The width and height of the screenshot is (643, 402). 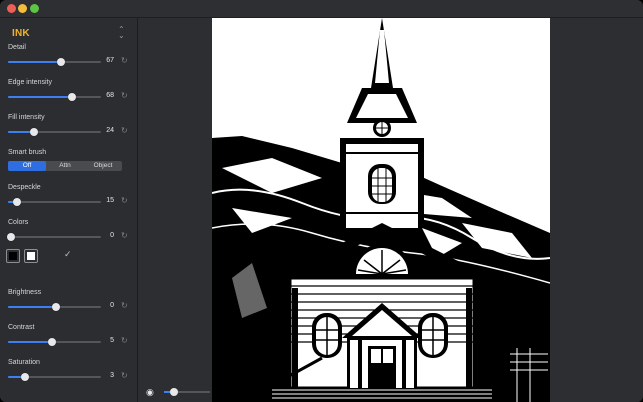 What do you see at coordinates (21, 33) in the screenshot?
I see `filter-name: INK` at bounding box center [21, 33].